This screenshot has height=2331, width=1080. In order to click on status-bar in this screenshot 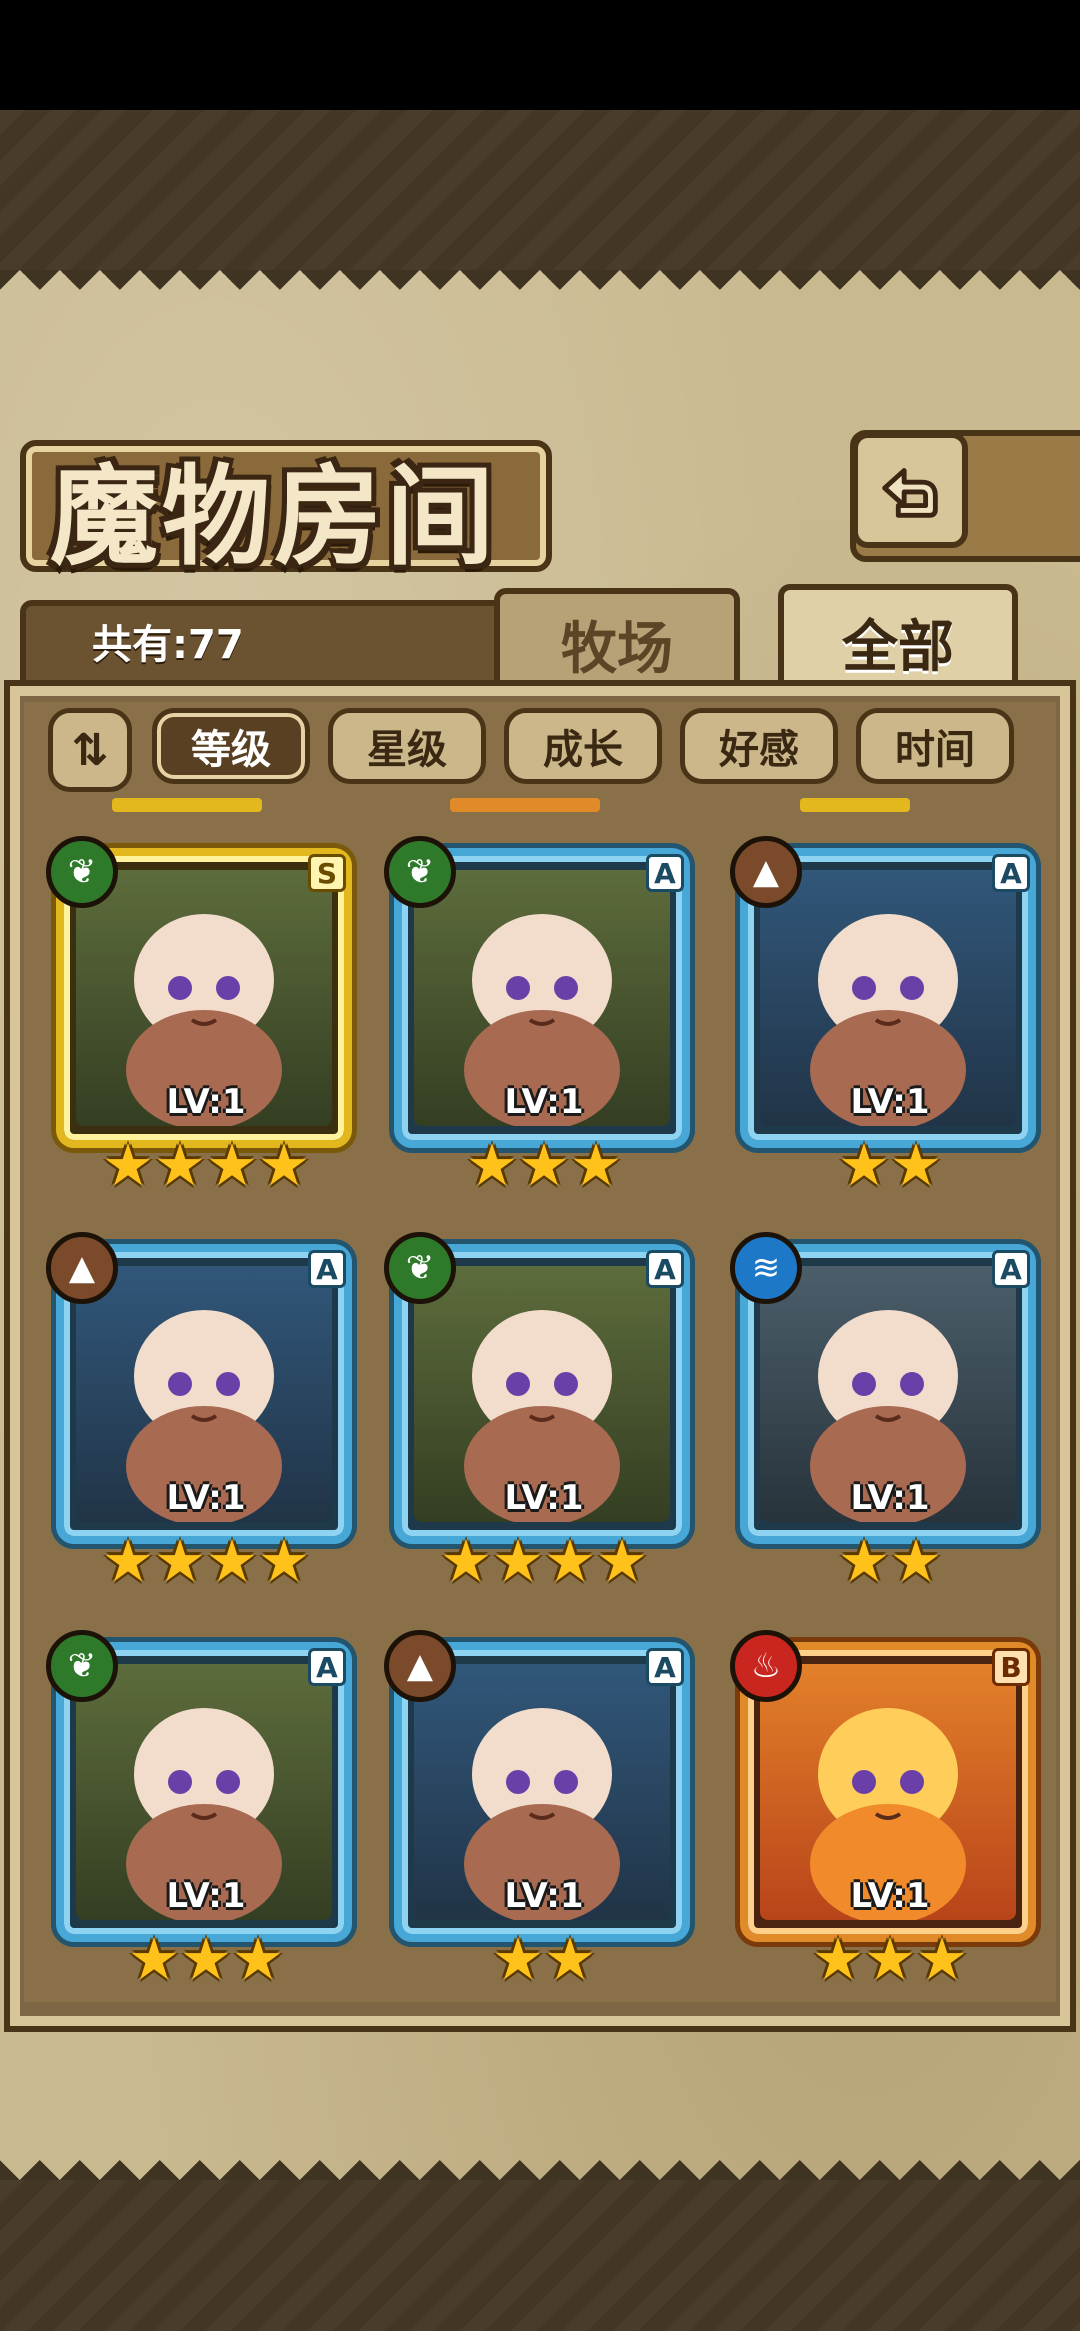, I will do `click(540, 55)`.